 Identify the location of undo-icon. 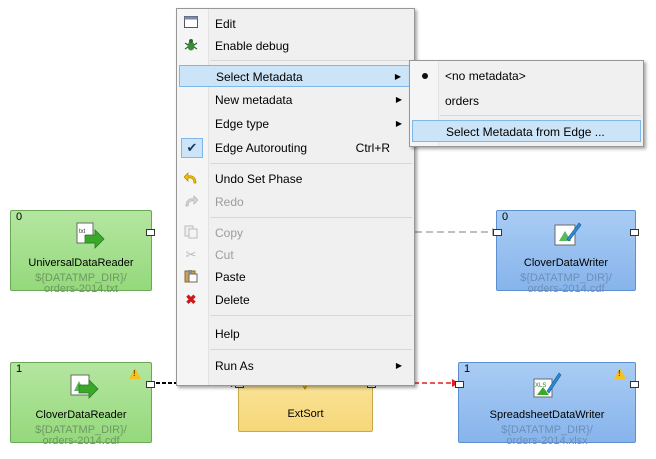
(191, 179).